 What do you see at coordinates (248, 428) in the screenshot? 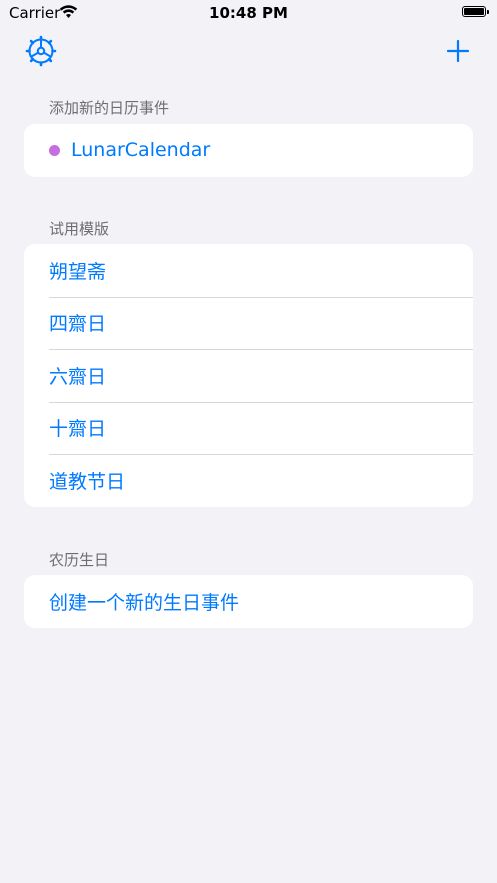
I see `template-item: 十齋日` at bounding box center [248, 428].